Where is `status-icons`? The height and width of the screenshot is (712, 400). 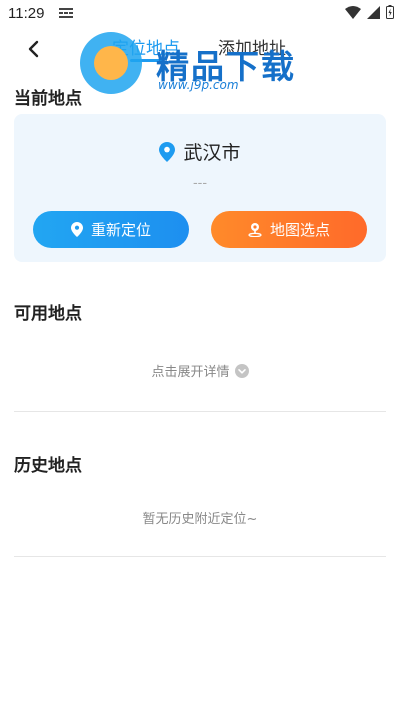
status-icons is located at coordinates (369, 12).